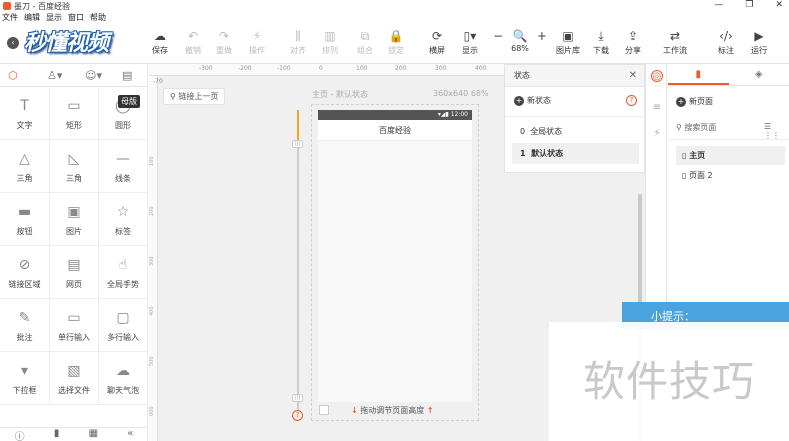 This screenshot has height=441, width=789. I want to click on component-label: 全局手势, so click(123, 284).